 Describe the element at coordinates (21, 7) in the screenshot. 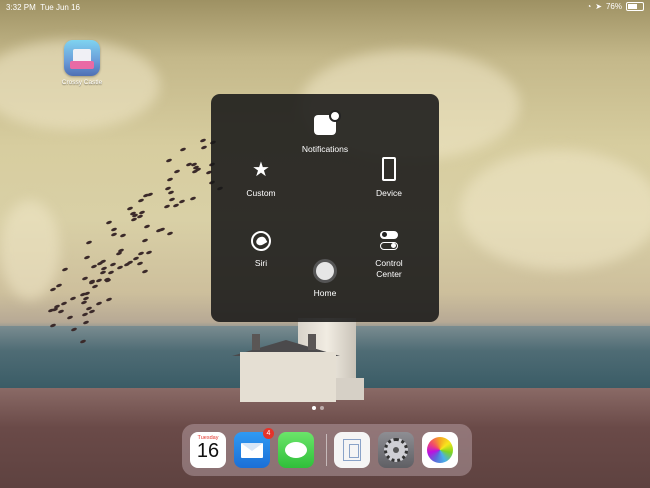

I see `status-time: 3:32 PM` at that location.